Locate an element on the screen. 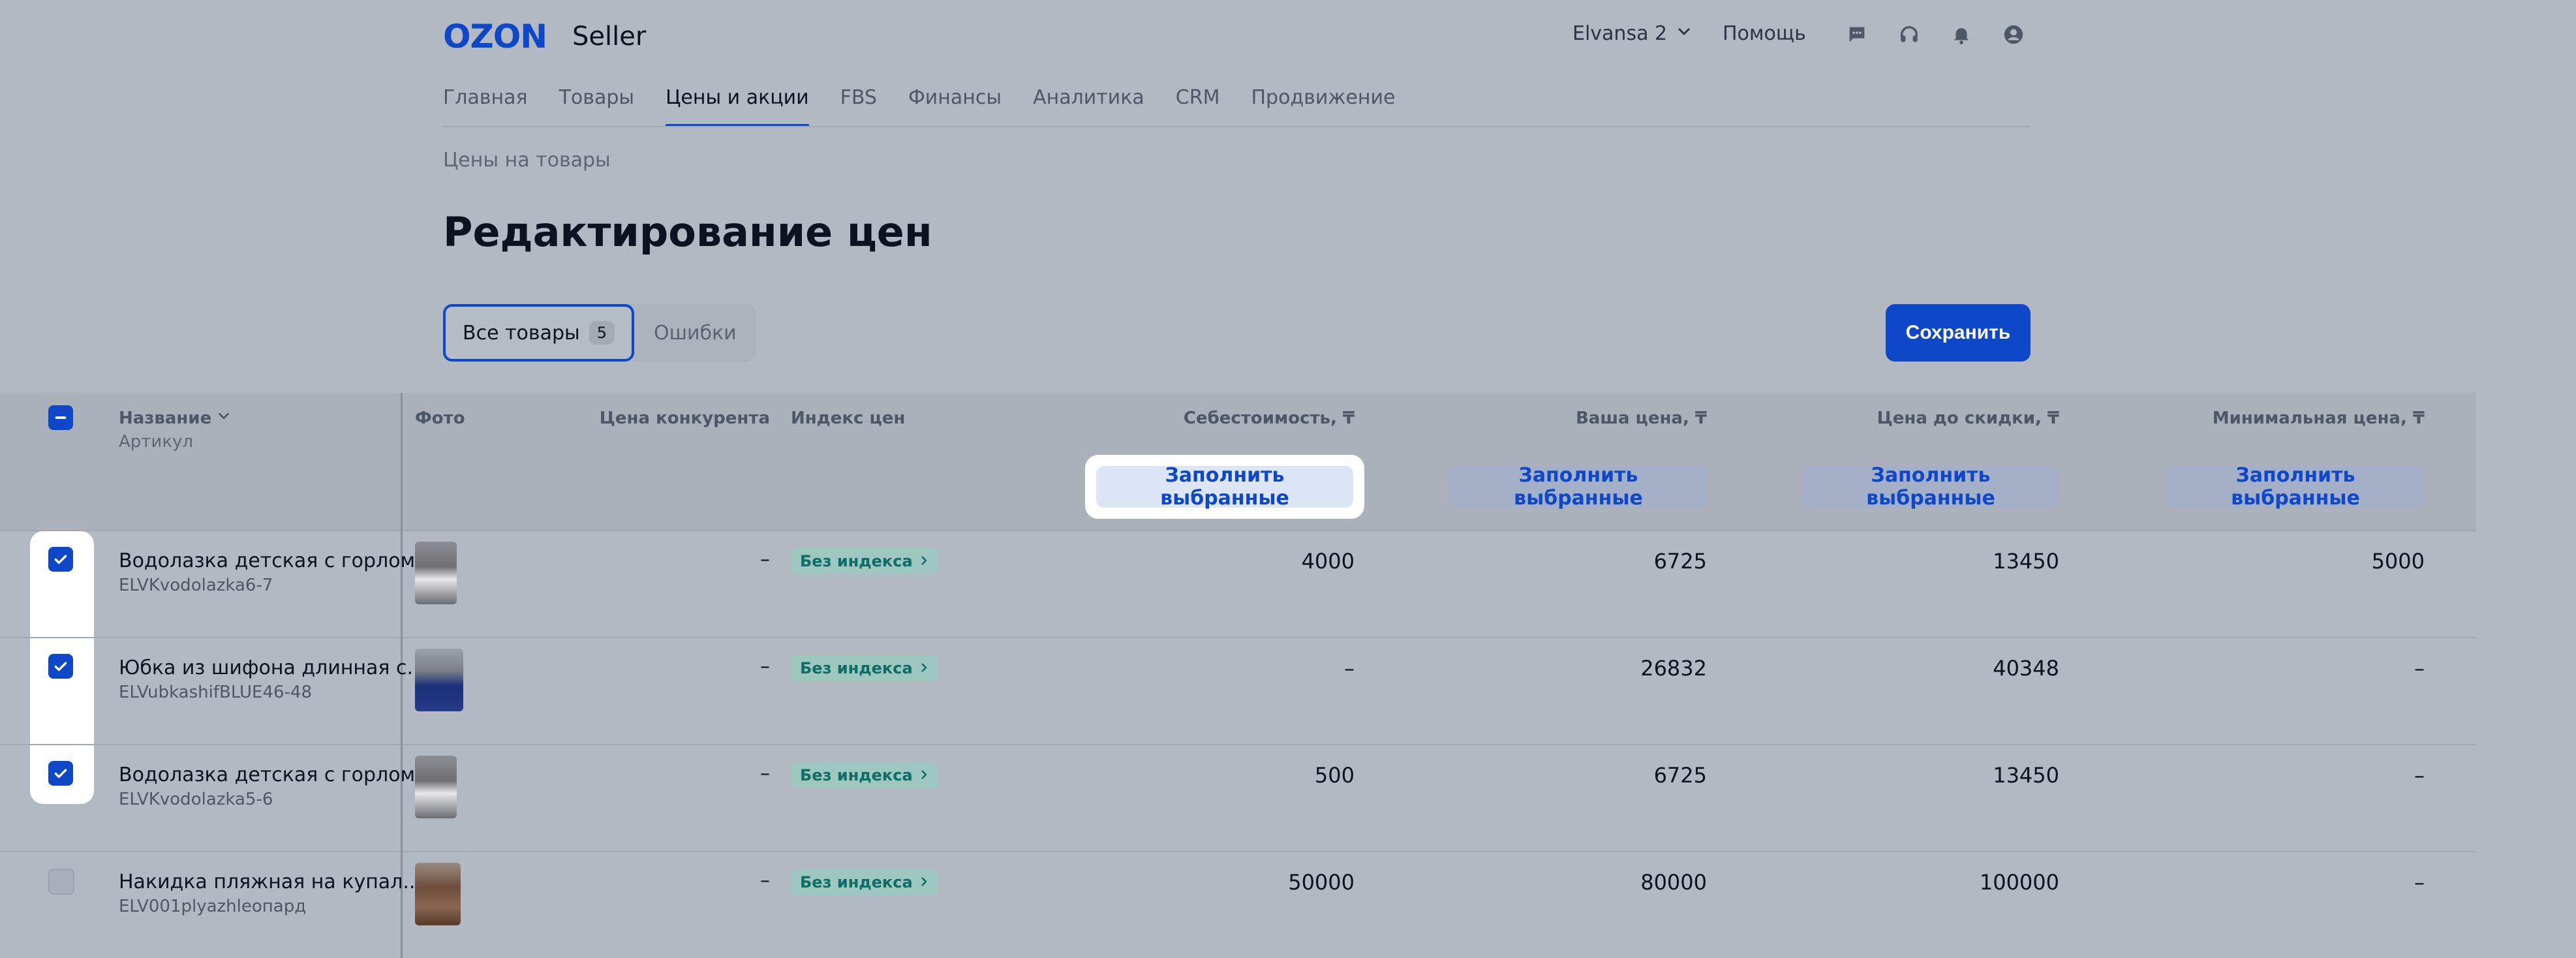 The image size is (2576, 958). product-sku: ELVKvodolazka6-7 is located at coordinates (196, 585).